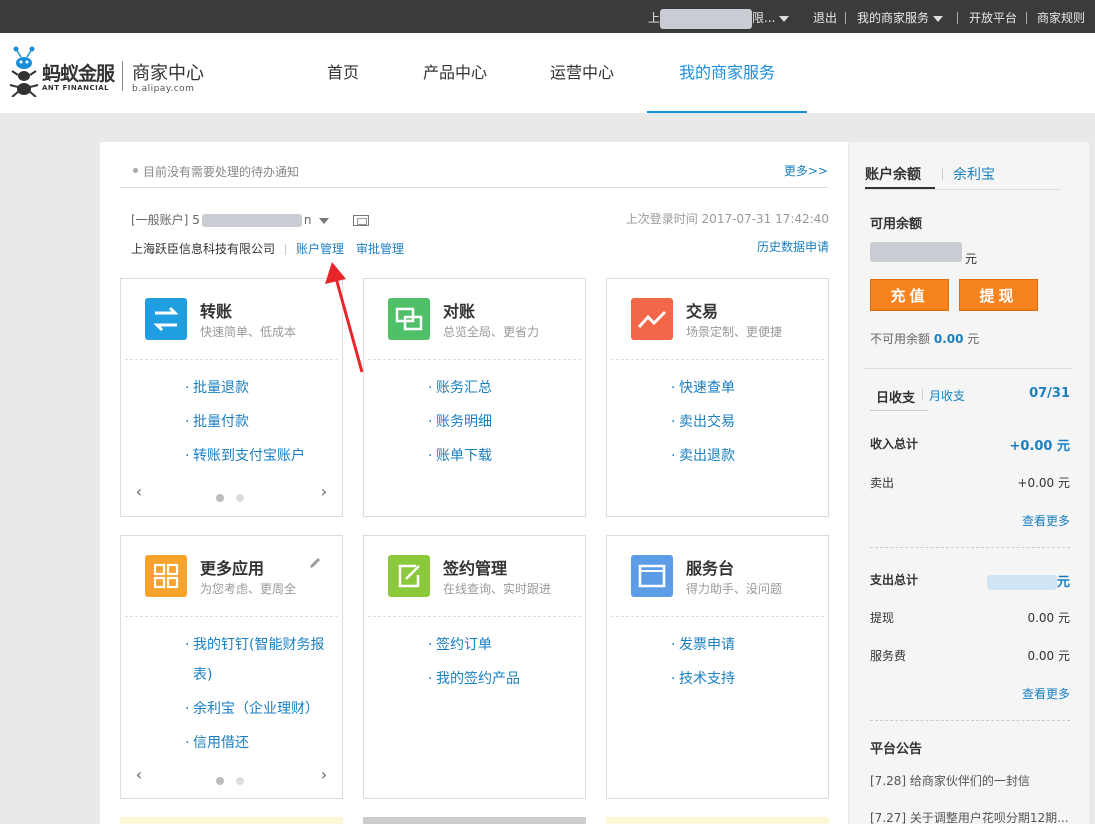 This screenshot has width=1095, height=824. Describe the element at coordinates (806, 170) in the screenshot. I see `notice-more-link: 更多>>` at that location.